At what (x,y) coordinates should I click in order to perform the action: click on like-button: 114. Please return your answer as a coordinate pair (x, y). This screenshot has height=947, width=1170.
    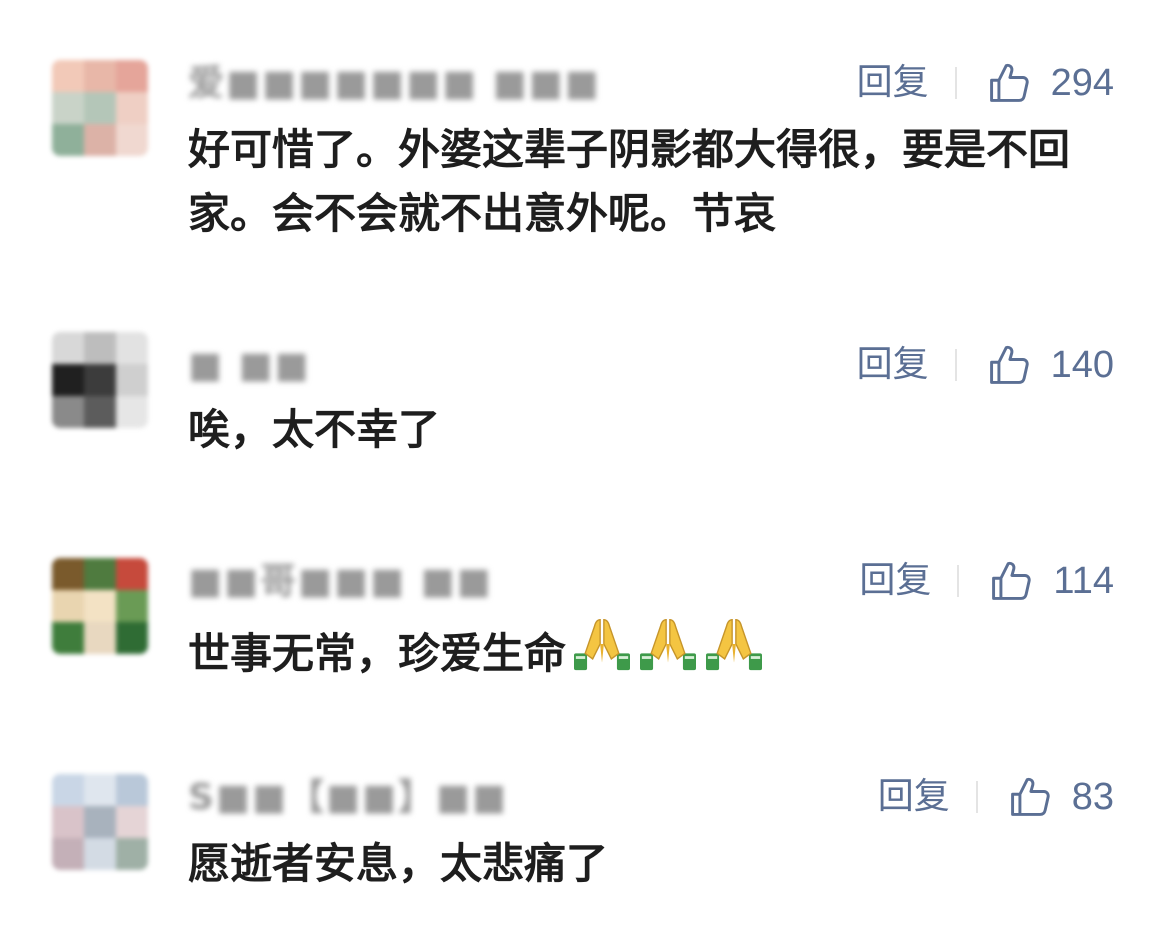
    Looking at the image, I should click on (1051, 581).